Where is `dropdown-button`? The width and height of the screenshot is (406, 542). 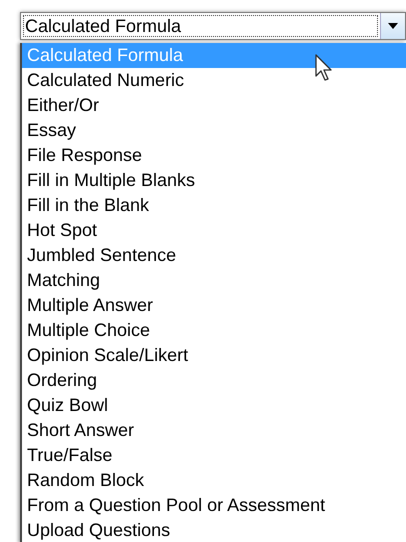 dropdown-button is located at coordinates (392, 26).